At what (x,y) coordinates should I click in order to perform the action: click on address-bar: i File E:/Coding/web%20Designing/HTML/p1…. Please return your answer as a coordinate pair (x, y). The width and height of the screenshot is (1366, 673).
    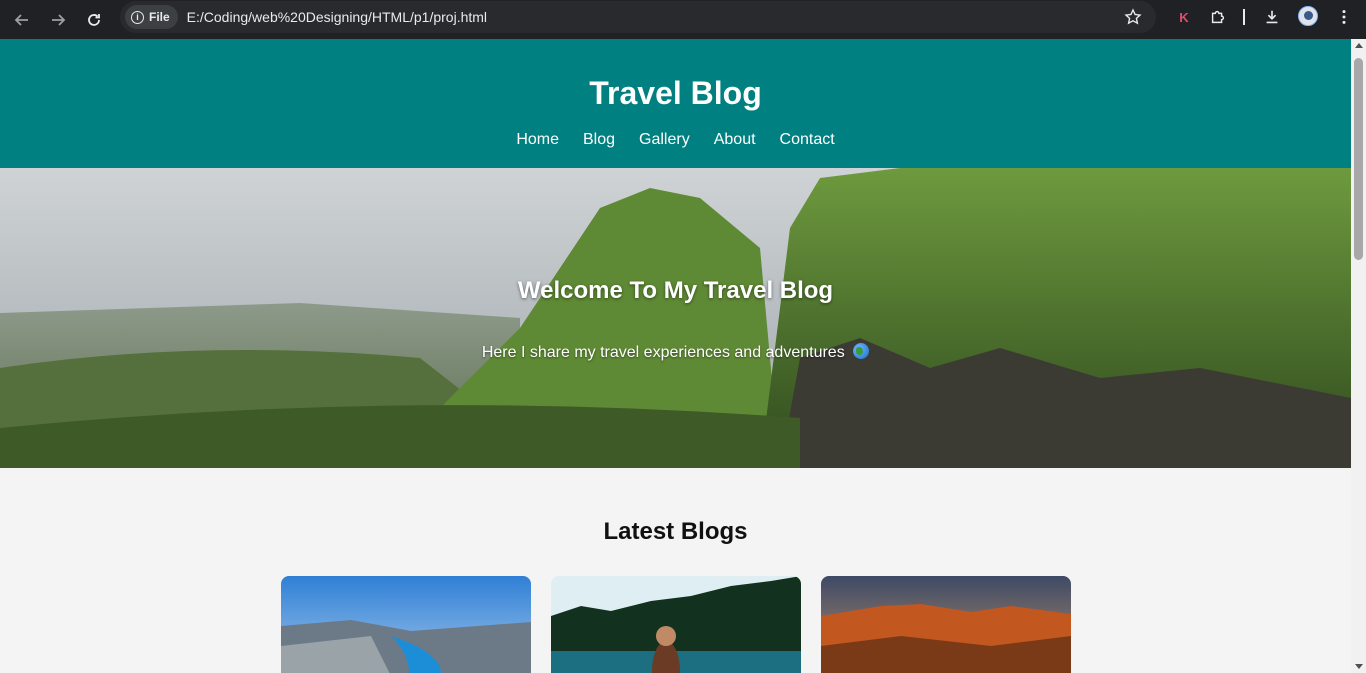
    Looking at the image, I should click on (638, 17).